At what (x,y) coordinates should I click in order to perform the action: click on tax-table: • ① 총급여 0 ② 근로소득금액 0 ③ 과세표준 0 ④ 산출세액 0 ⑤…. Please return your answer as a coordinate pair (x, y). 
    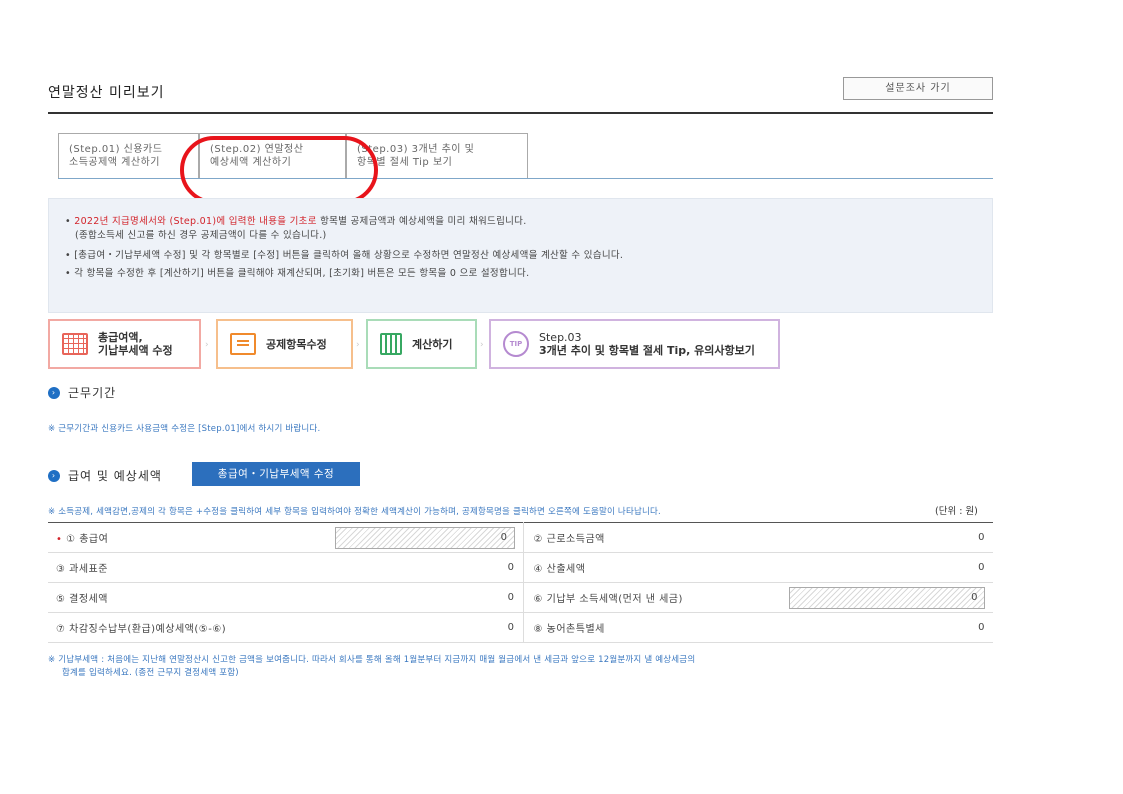
    Looking at the image, I should click on (520, 582).